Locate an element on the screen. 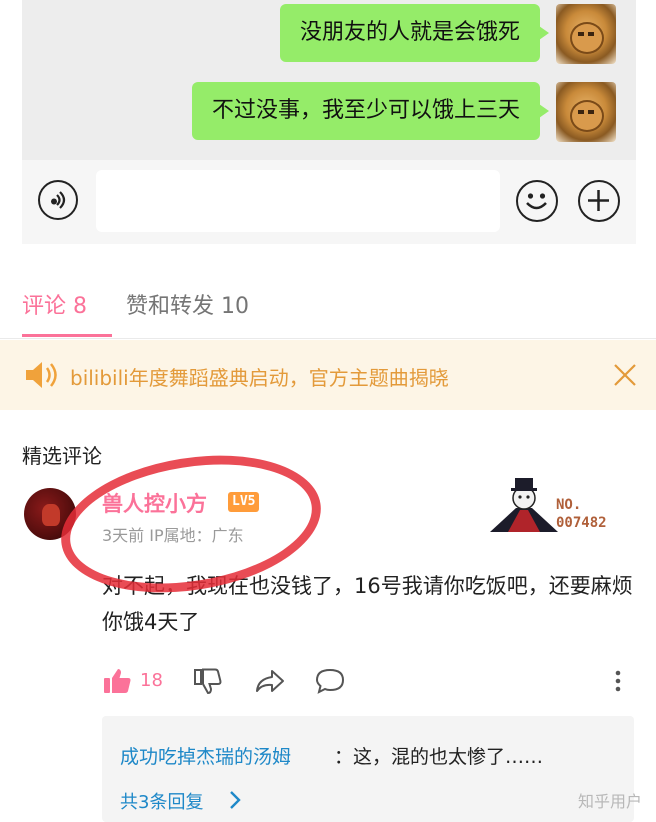 The height and width of the screenshot is (822, 656). more-icon is located at coordinates (618, 683).